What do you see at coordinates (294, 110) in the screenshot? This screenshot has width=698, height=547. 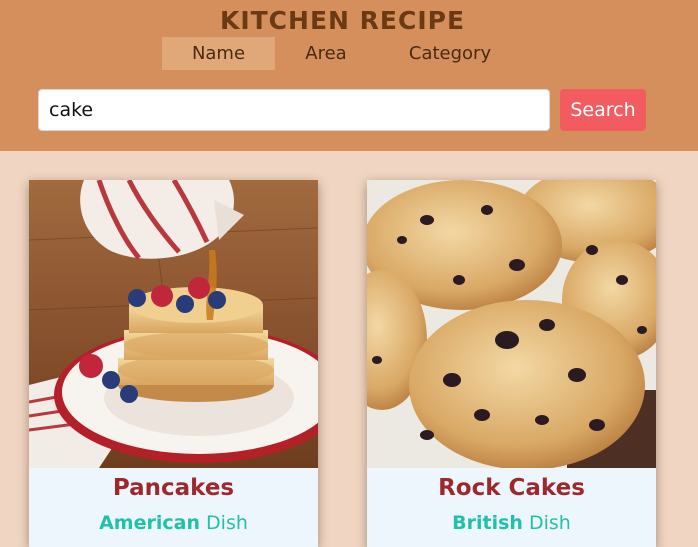 I see `search-input` at bounding box center [294, 110].